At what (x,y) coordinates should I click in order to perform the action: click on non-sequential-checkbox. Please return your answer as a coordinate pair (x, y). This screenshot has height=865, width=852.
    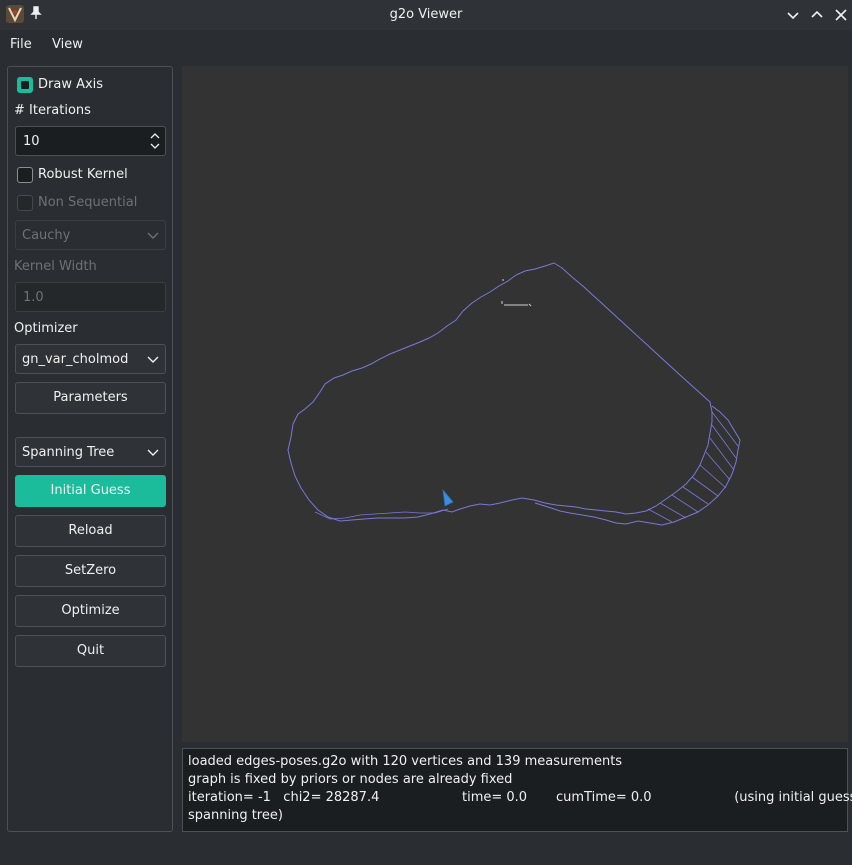
    Looking at the image, I should click on (25, 203).